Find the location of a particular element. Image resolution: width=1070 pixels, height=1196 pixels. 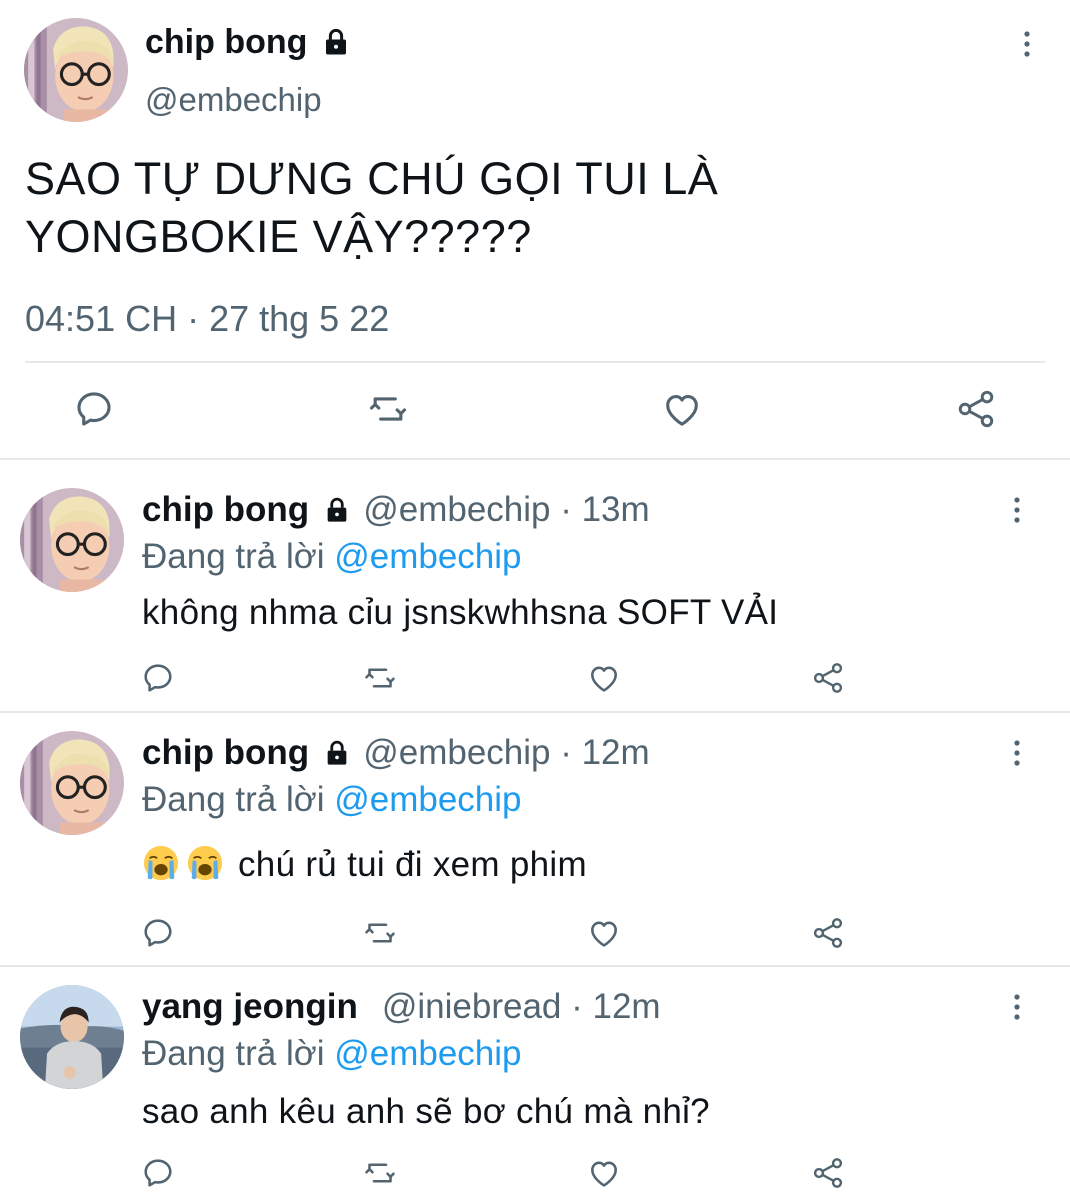

handle-time: @embechip · 13m is located at coordinates (506, 510).